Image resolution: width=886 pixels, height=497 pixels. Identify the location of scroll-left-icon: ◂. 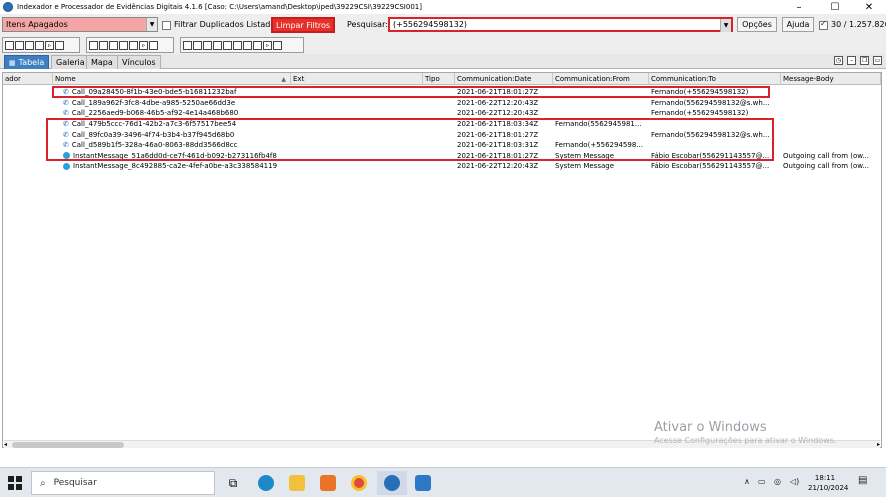
(5, 444).